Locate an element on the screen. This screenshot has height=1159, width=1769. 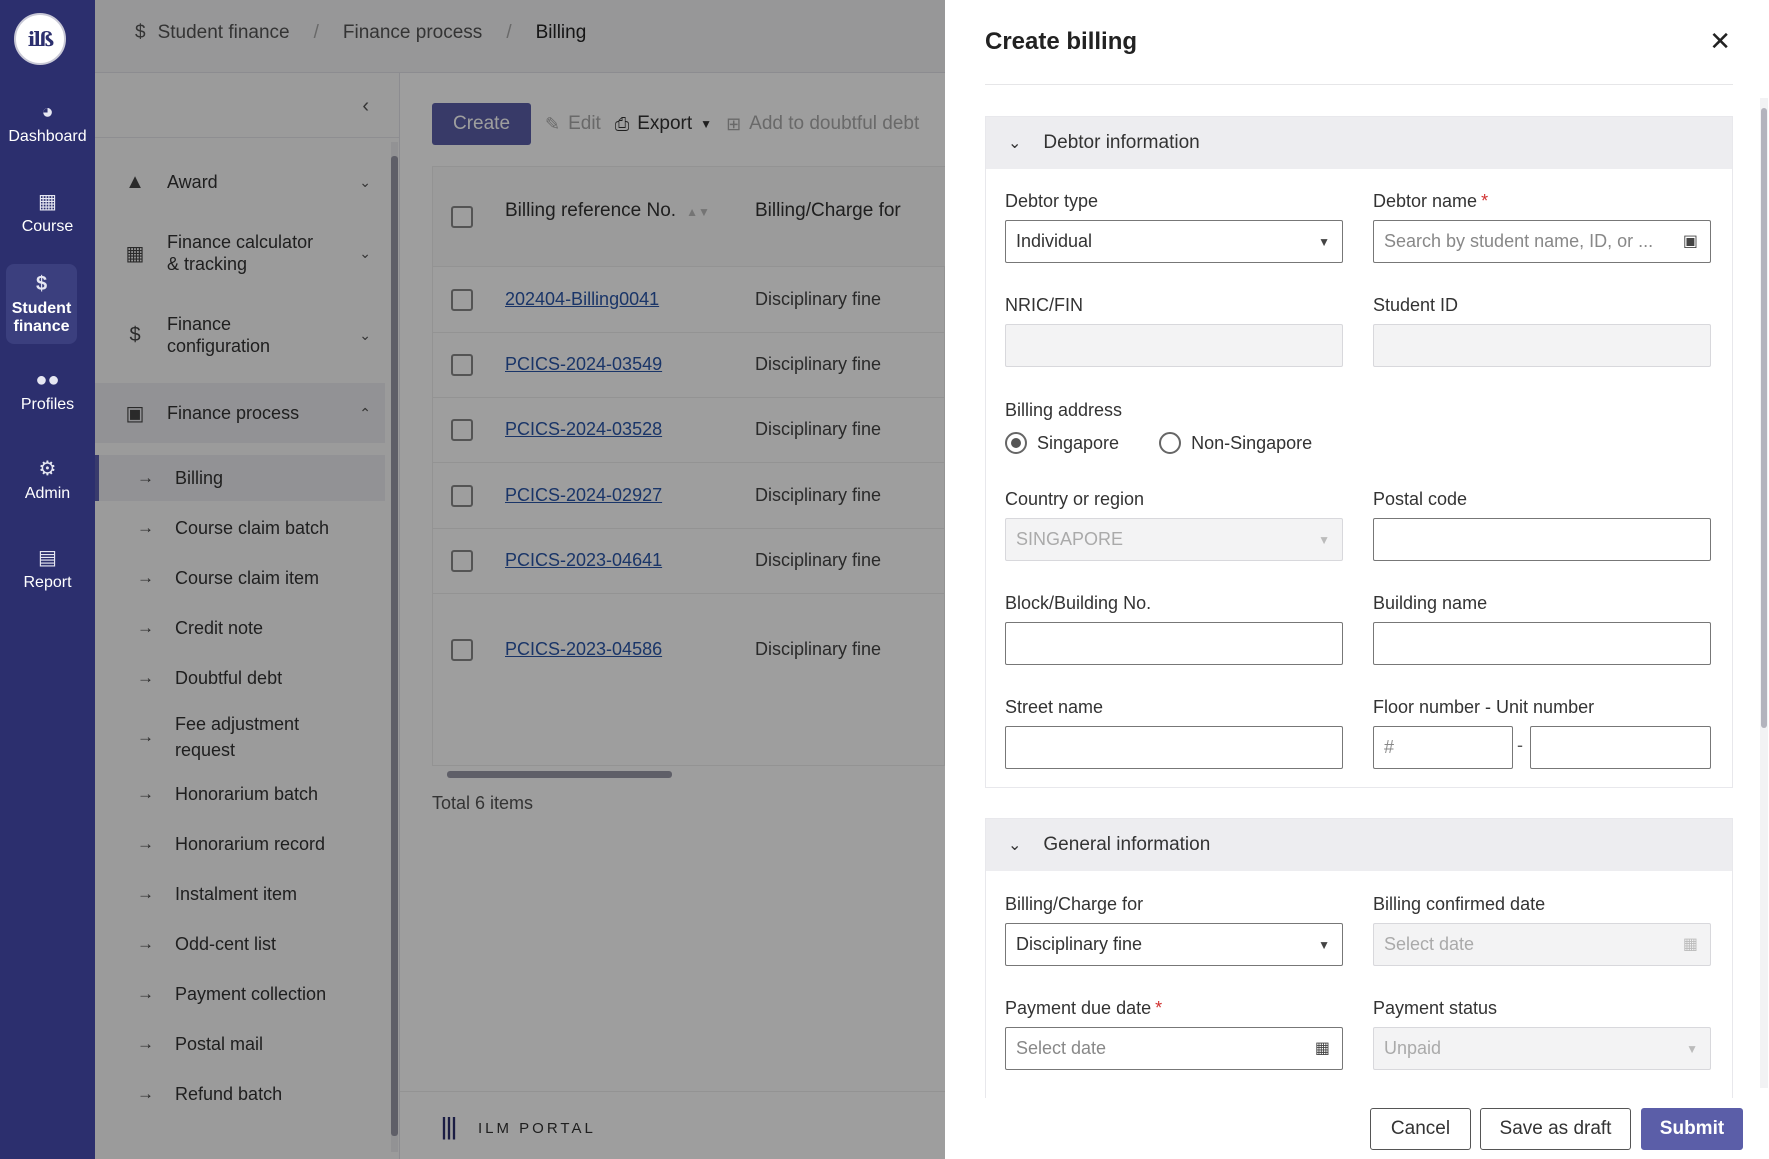
nric-field is located at coordinates (1174, 345).